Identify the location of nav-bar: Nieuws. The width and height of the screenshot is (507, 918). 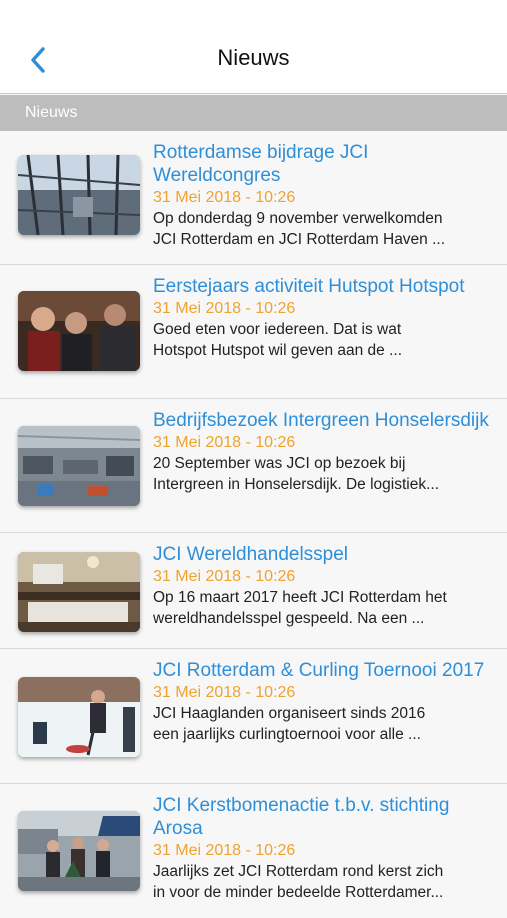
(253, 47).